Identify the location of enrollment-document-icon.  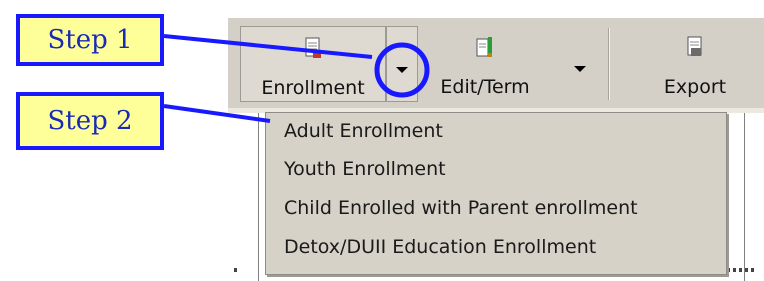
(313, 47).